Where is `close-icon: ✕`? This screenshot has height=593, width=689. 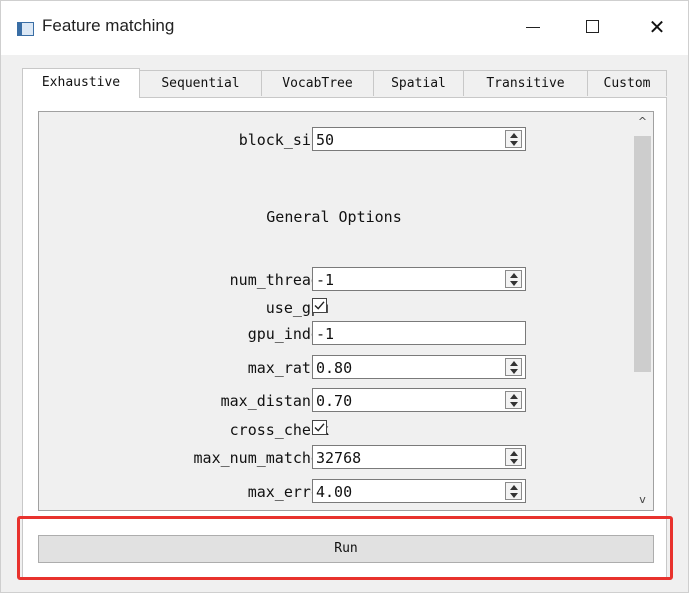
close-icon: ✕ is located at coordinates (657, 27).